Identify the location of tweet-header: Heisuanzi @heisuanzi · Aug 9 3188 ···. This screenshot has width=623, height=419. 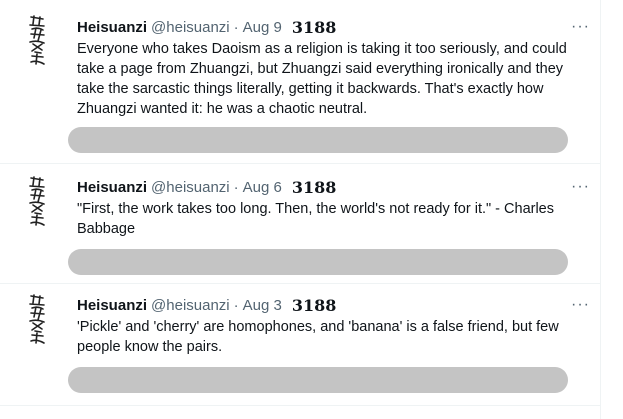
(333, 27).